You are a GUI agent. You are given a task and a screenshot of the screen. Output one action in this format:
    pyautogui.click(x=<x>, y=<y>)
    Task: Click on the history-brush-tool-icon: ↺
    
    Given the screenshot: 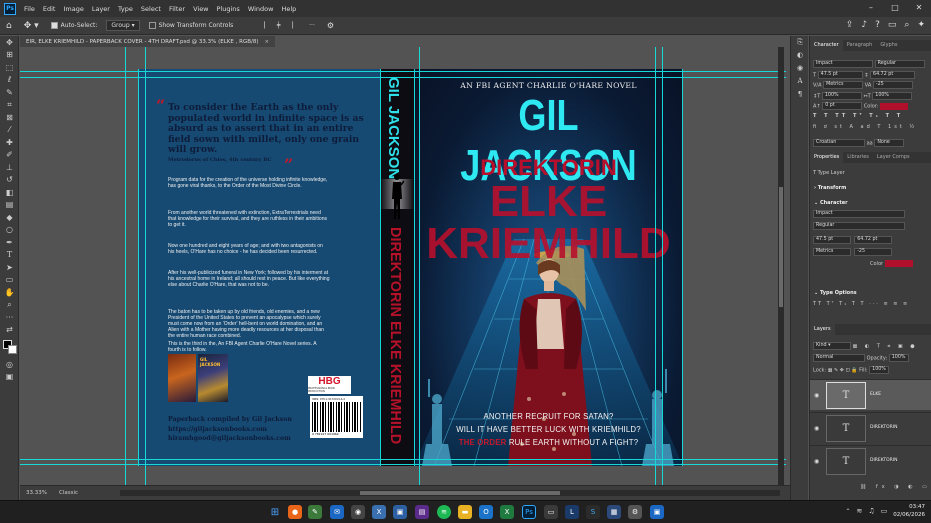 What is the action you would take?
    pyautogui.click(x=9, y=180)
    